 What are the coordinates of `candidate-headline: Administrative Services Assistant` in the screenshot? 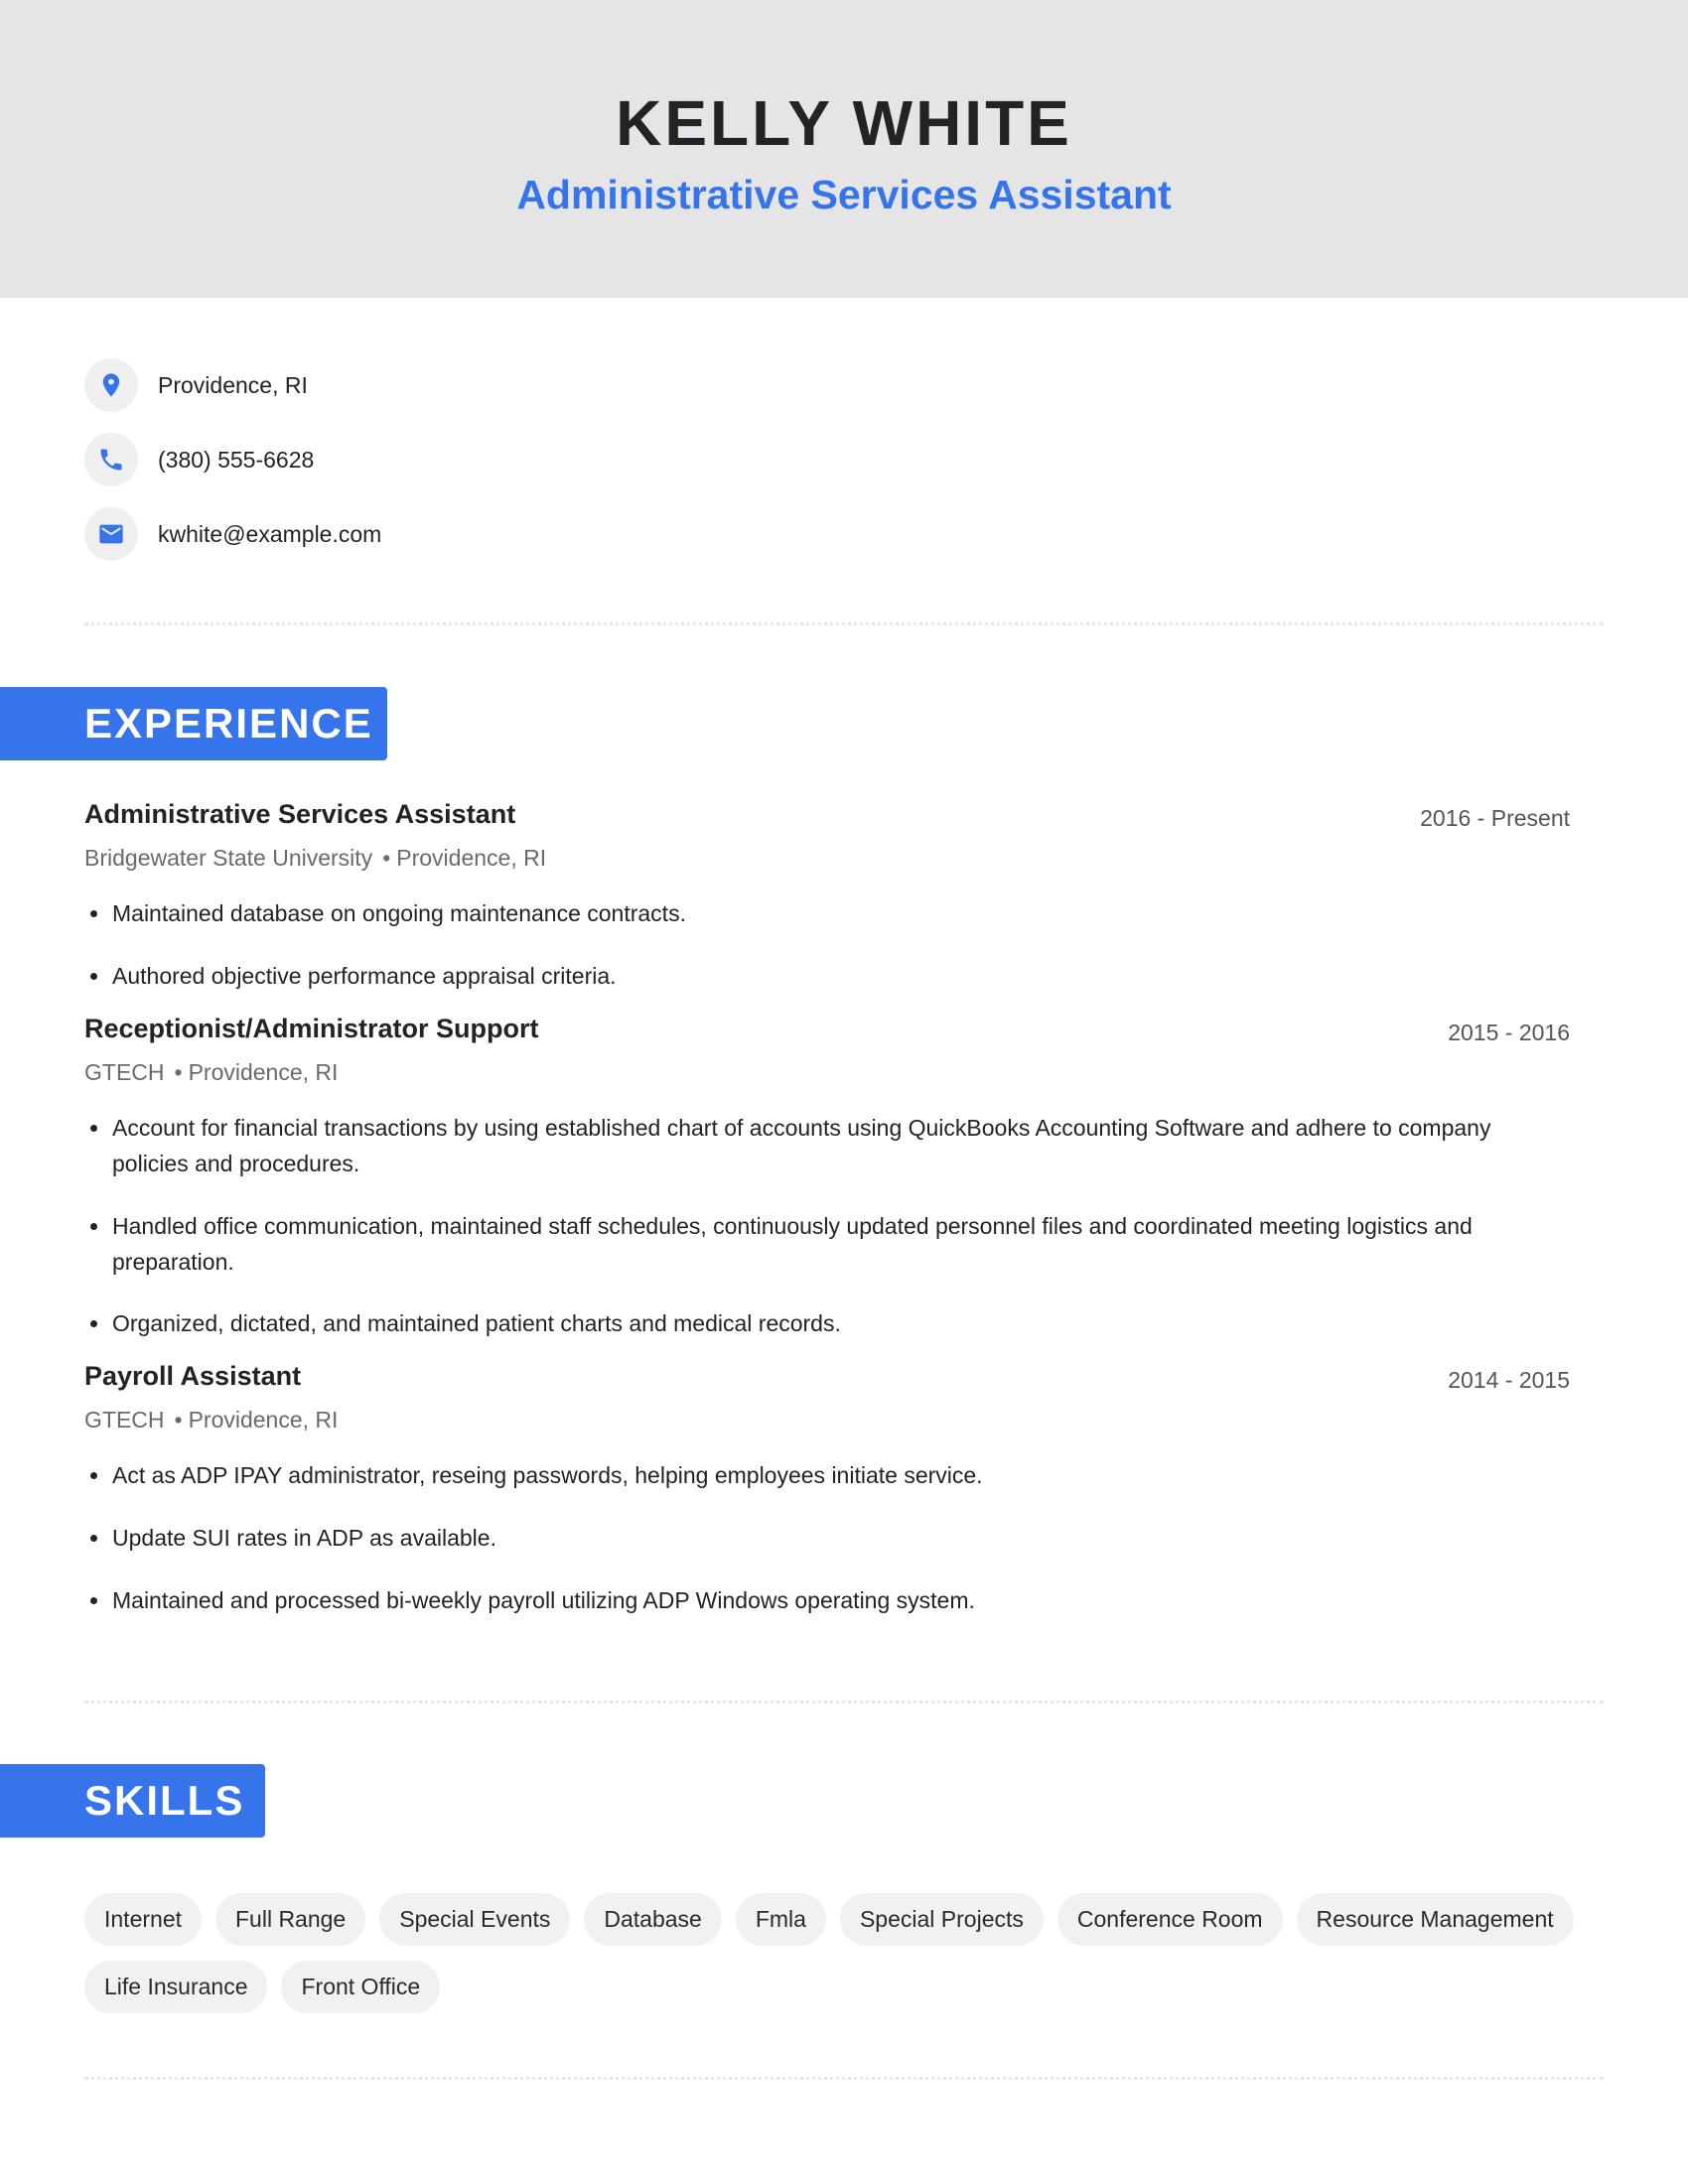 It's located at (844, 194).